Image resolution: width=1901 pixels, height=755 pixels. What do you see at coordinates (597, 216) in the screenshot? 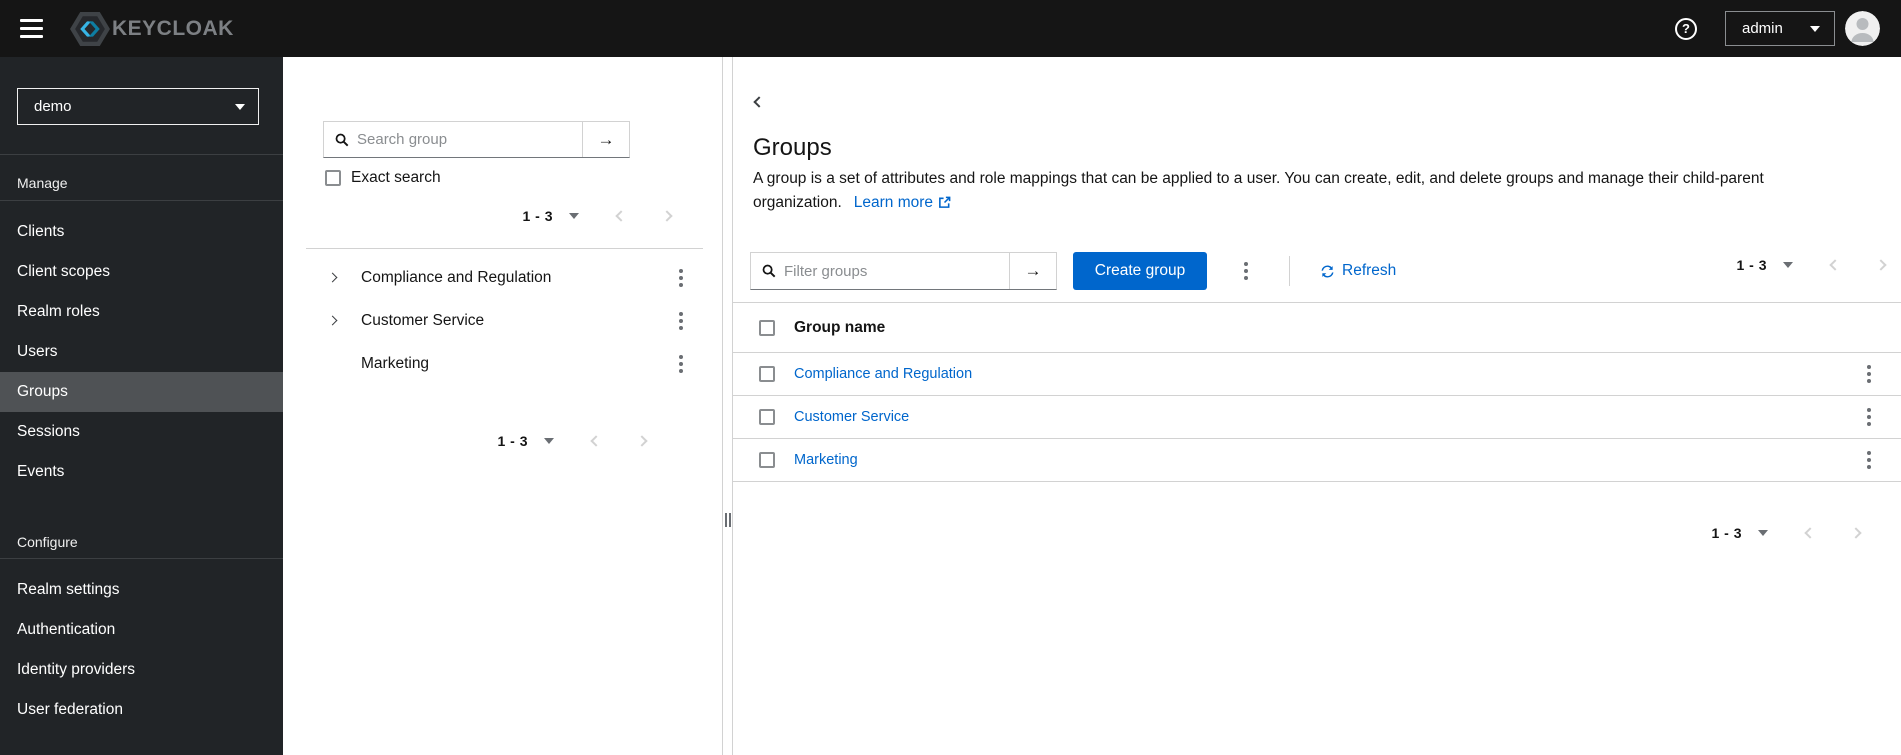
I see `tree-pagination-top: 1 - 3` at bounding box center [597, 216].